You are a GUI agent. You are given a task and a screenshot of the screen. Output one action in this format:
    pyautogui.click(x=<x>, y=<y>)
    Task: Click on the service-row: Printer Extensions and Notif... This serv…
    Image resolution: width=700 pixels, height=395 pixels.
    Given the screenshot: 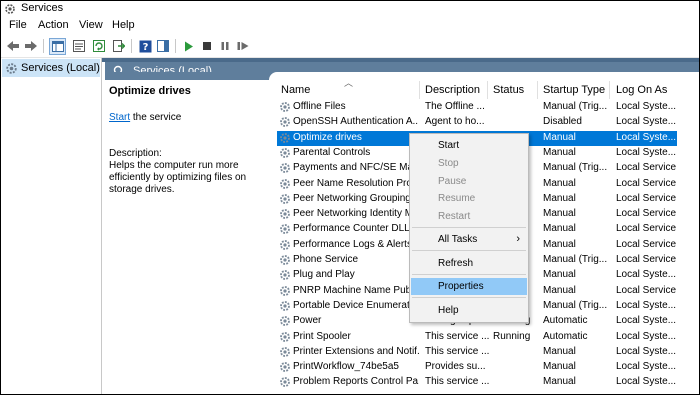 What is the action you would take?
    pyautogui.click(x=477, y=352)
    